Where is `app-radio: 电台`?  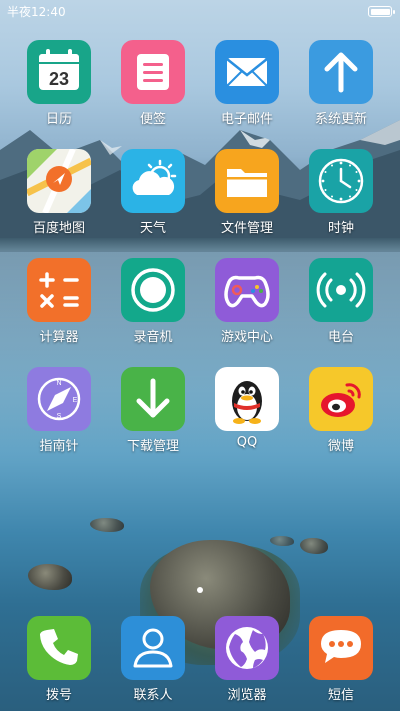
app-radio: 电台 is located at coordinates (341, 308).